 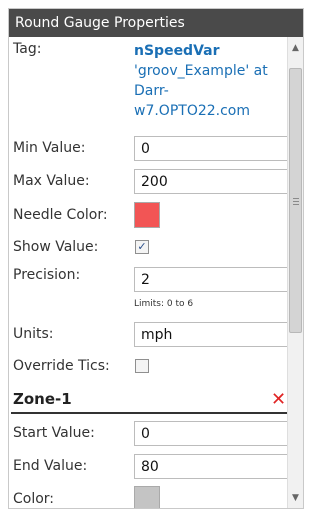 I want to click on zone-1-end-row: End Value:, so click(x=150, y=467).